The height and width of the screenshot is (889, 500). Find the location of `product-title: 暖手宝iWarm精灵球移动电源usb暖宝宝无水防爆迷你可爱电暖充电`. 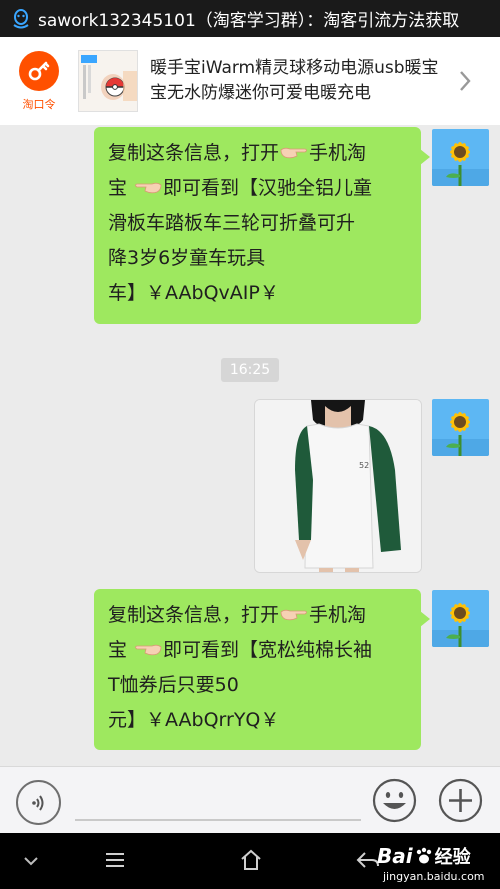

product-title: 暖手宝iWarm精灵球移动电源usb暖宝宝无水防爆迷你可爱电暖充电 is located at coordinates (294, 80).